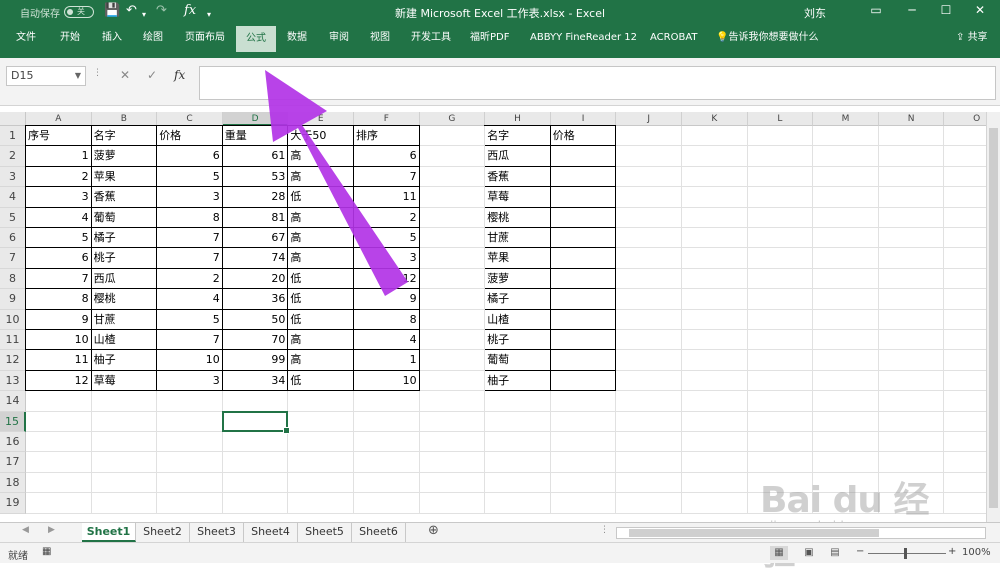  I want to click on table1-cell: 8, so click(387, 319).